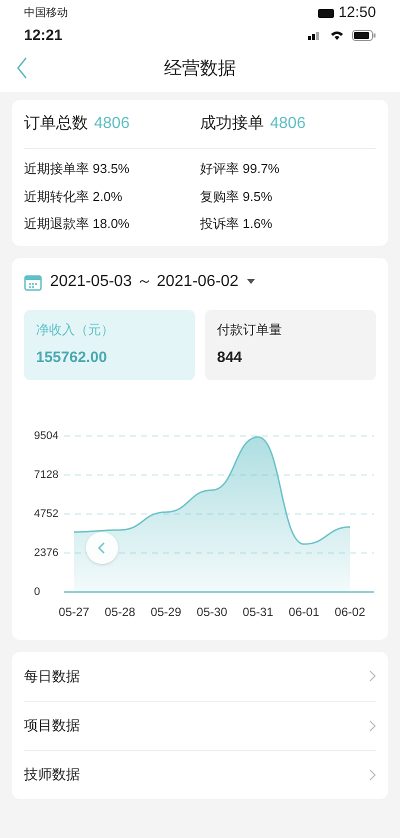 The image size is (400, 838). What do you see at coordinates (200, 68) in the screenshot?
I see `page-title: 经营数据` at bounding box center [200, 68].